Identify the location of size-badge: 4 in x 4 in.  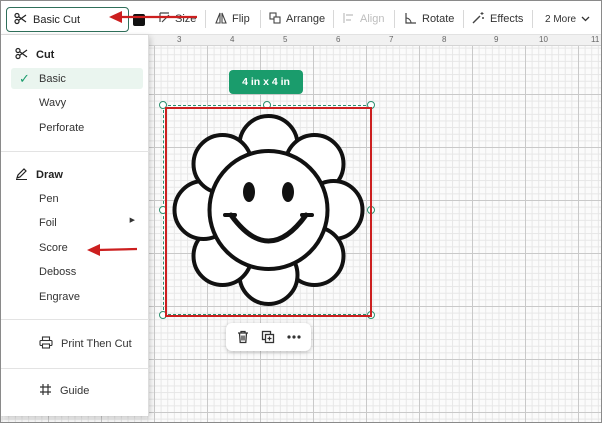
(266, 82).